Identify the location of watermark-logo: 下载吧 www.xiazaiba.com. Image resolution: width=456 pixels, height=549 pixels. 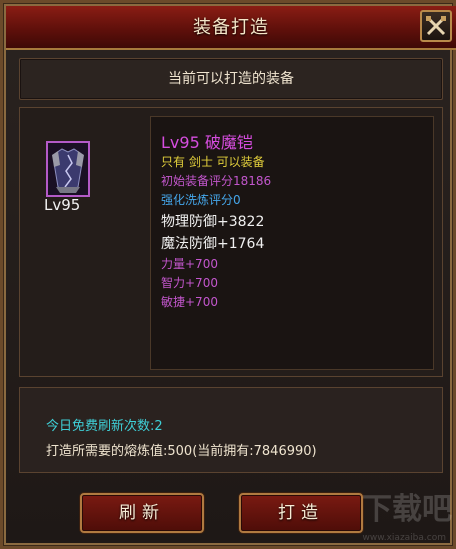
(382, 517).